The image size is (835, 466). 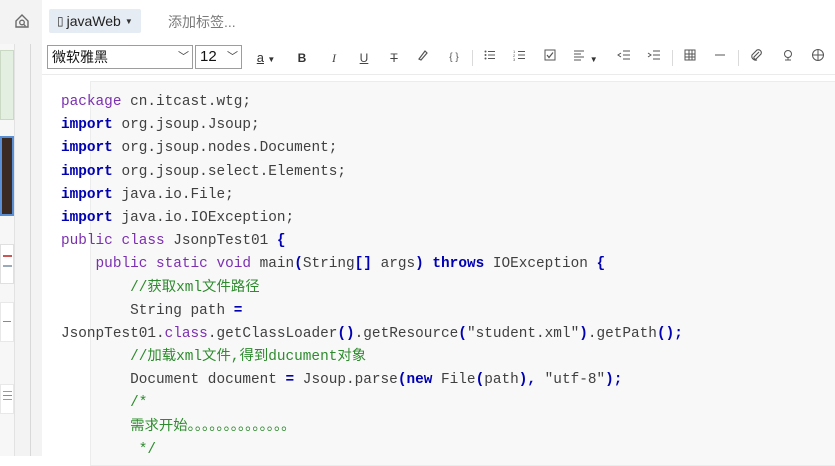 I want to click on font-color-label: a, so click(x=260, y=57).